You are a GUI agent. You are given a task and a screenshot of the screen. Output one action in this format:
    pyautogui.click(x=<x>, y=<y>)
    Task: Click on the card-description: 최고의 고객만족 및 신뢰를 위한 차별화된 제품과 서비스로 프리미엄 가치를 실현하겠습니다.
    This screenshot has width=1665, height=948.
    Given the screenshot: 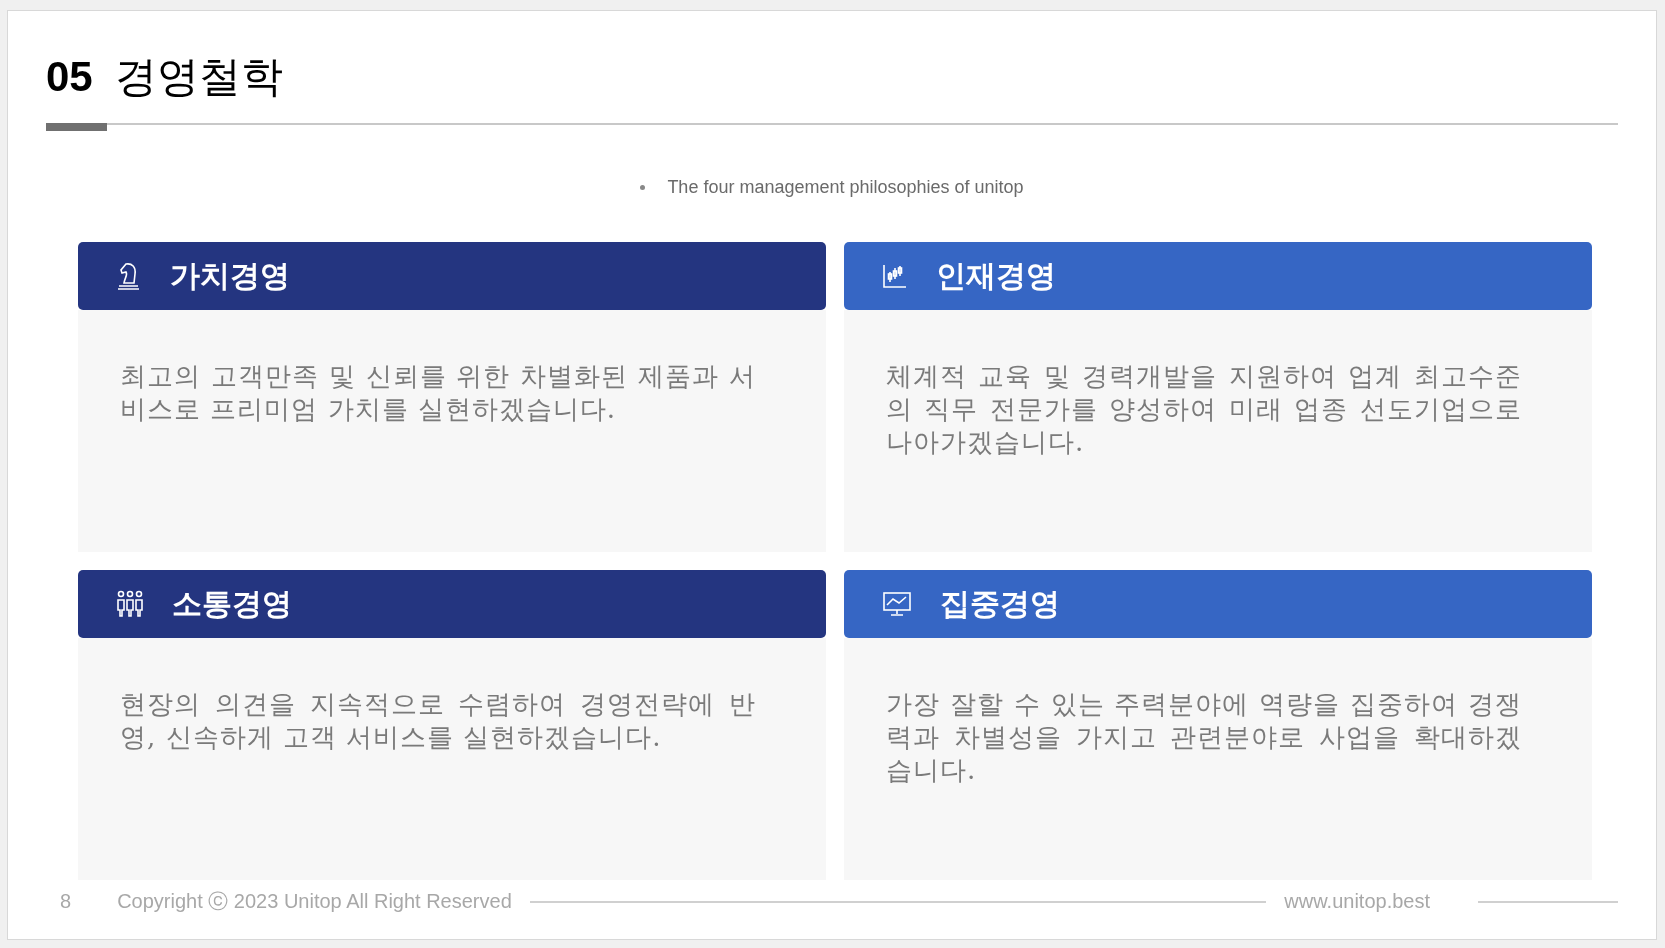 What is the action you would take?
    pyautogui.click(x=438, y=393)
    